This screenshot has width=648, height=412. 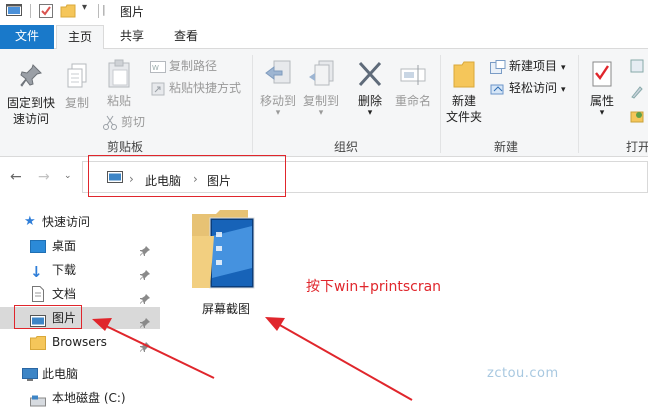 I want to click on rename-label: 重命名, so click(x=412, y=101).